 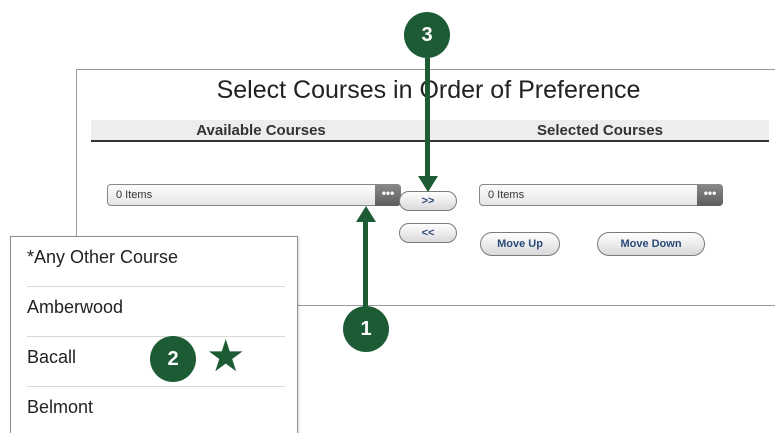 I want to click on list-item: Belmont, so click(x=156, y=410).